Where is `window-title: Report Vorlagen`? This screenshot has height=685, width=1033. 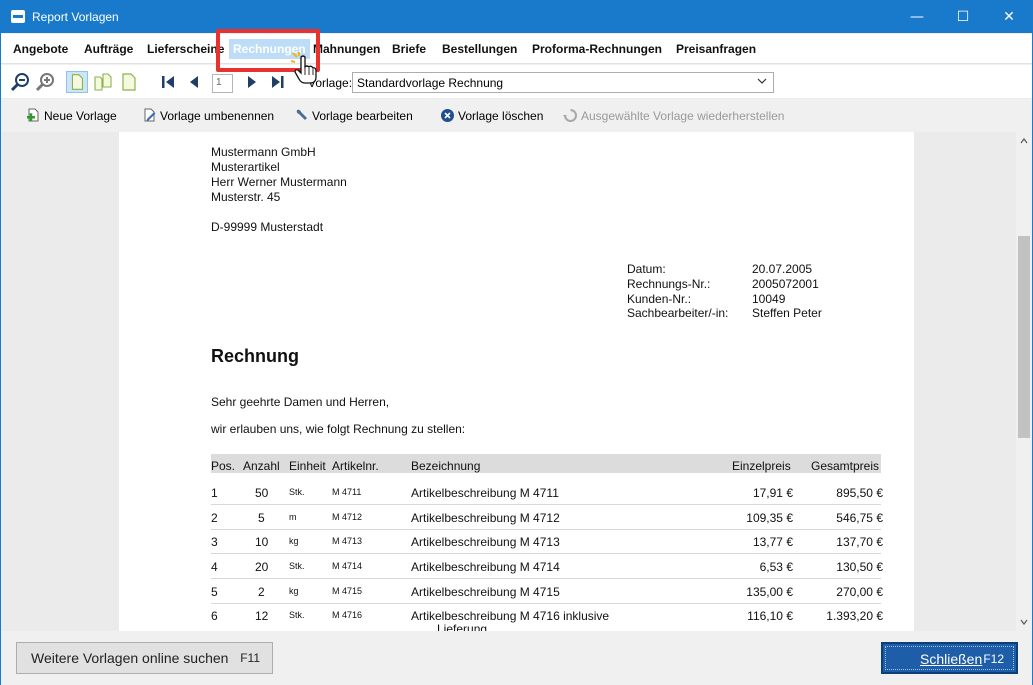 window-title: Report Vorlagen is located at coordinates (75, 17).